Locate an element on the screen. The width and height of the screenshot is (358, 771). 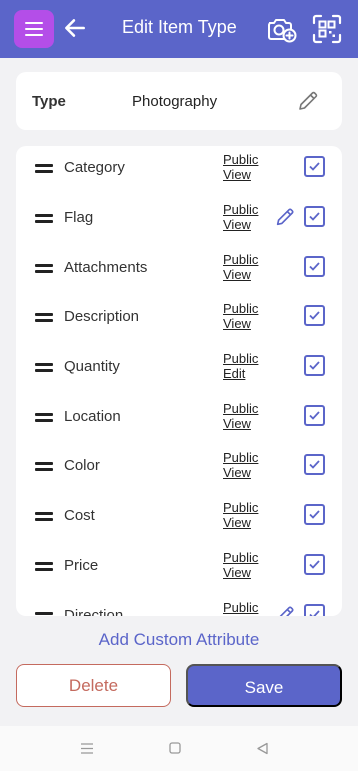
camera-add-icon is located at coordinates (281, 29).